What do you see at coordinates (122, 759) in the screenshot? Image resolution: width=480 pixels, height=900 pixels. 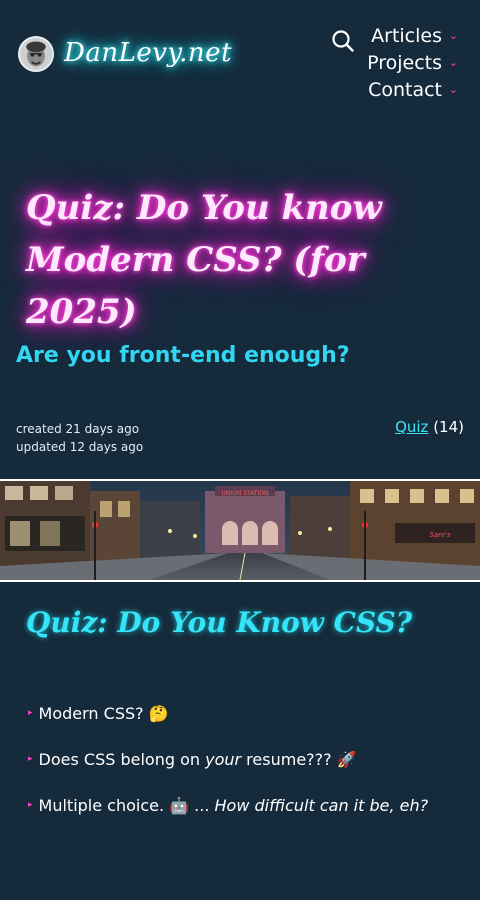 I see `list-item-text-part: Does CSS belong on` at bounding box center [122, 759].